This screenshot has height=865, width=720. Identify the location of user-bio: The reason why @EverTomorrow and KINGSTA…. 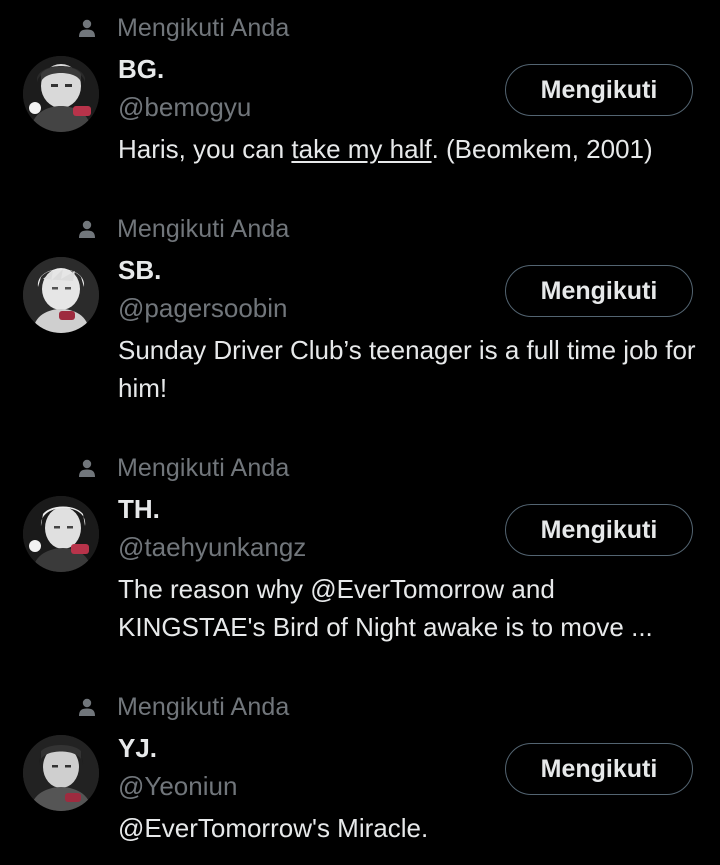
(385, 608).